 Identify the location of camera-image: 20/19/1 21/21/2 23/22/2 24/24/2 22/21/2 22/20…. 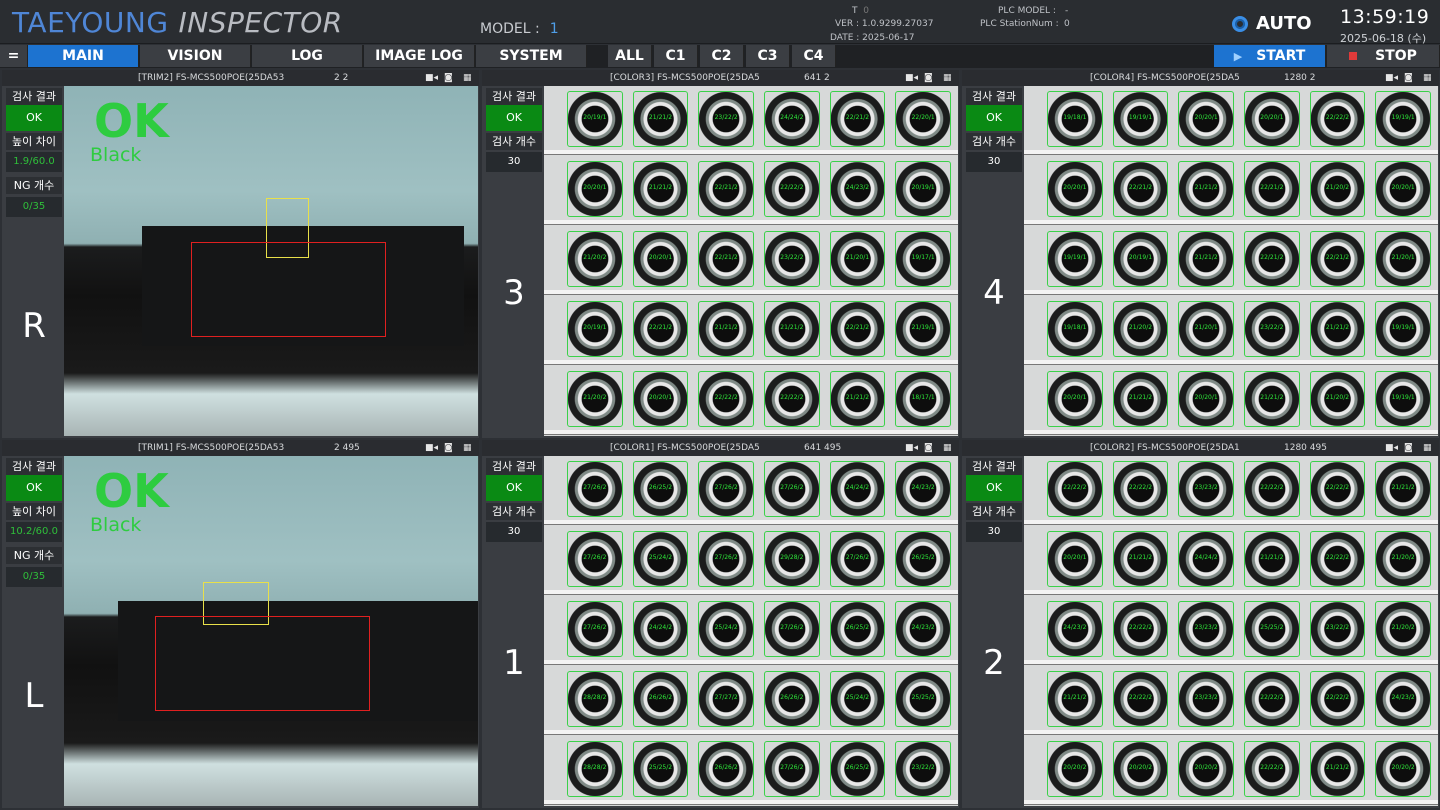
(751, 261).